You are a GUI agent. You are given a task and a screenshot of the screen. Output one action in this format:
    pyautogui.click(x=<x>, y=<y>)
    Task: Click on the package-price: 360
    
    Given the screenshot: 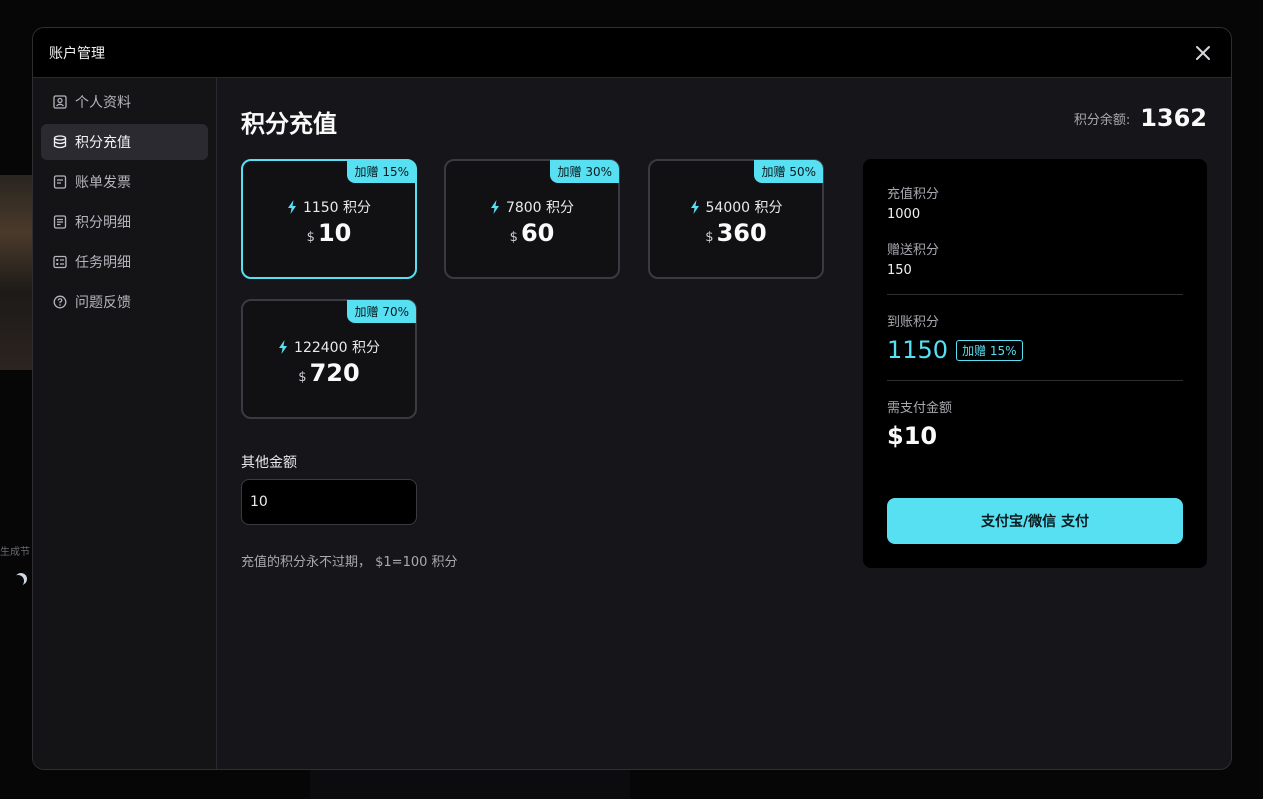 What is the action you would take?
    pyautogui.click(x=741, y=233)
    